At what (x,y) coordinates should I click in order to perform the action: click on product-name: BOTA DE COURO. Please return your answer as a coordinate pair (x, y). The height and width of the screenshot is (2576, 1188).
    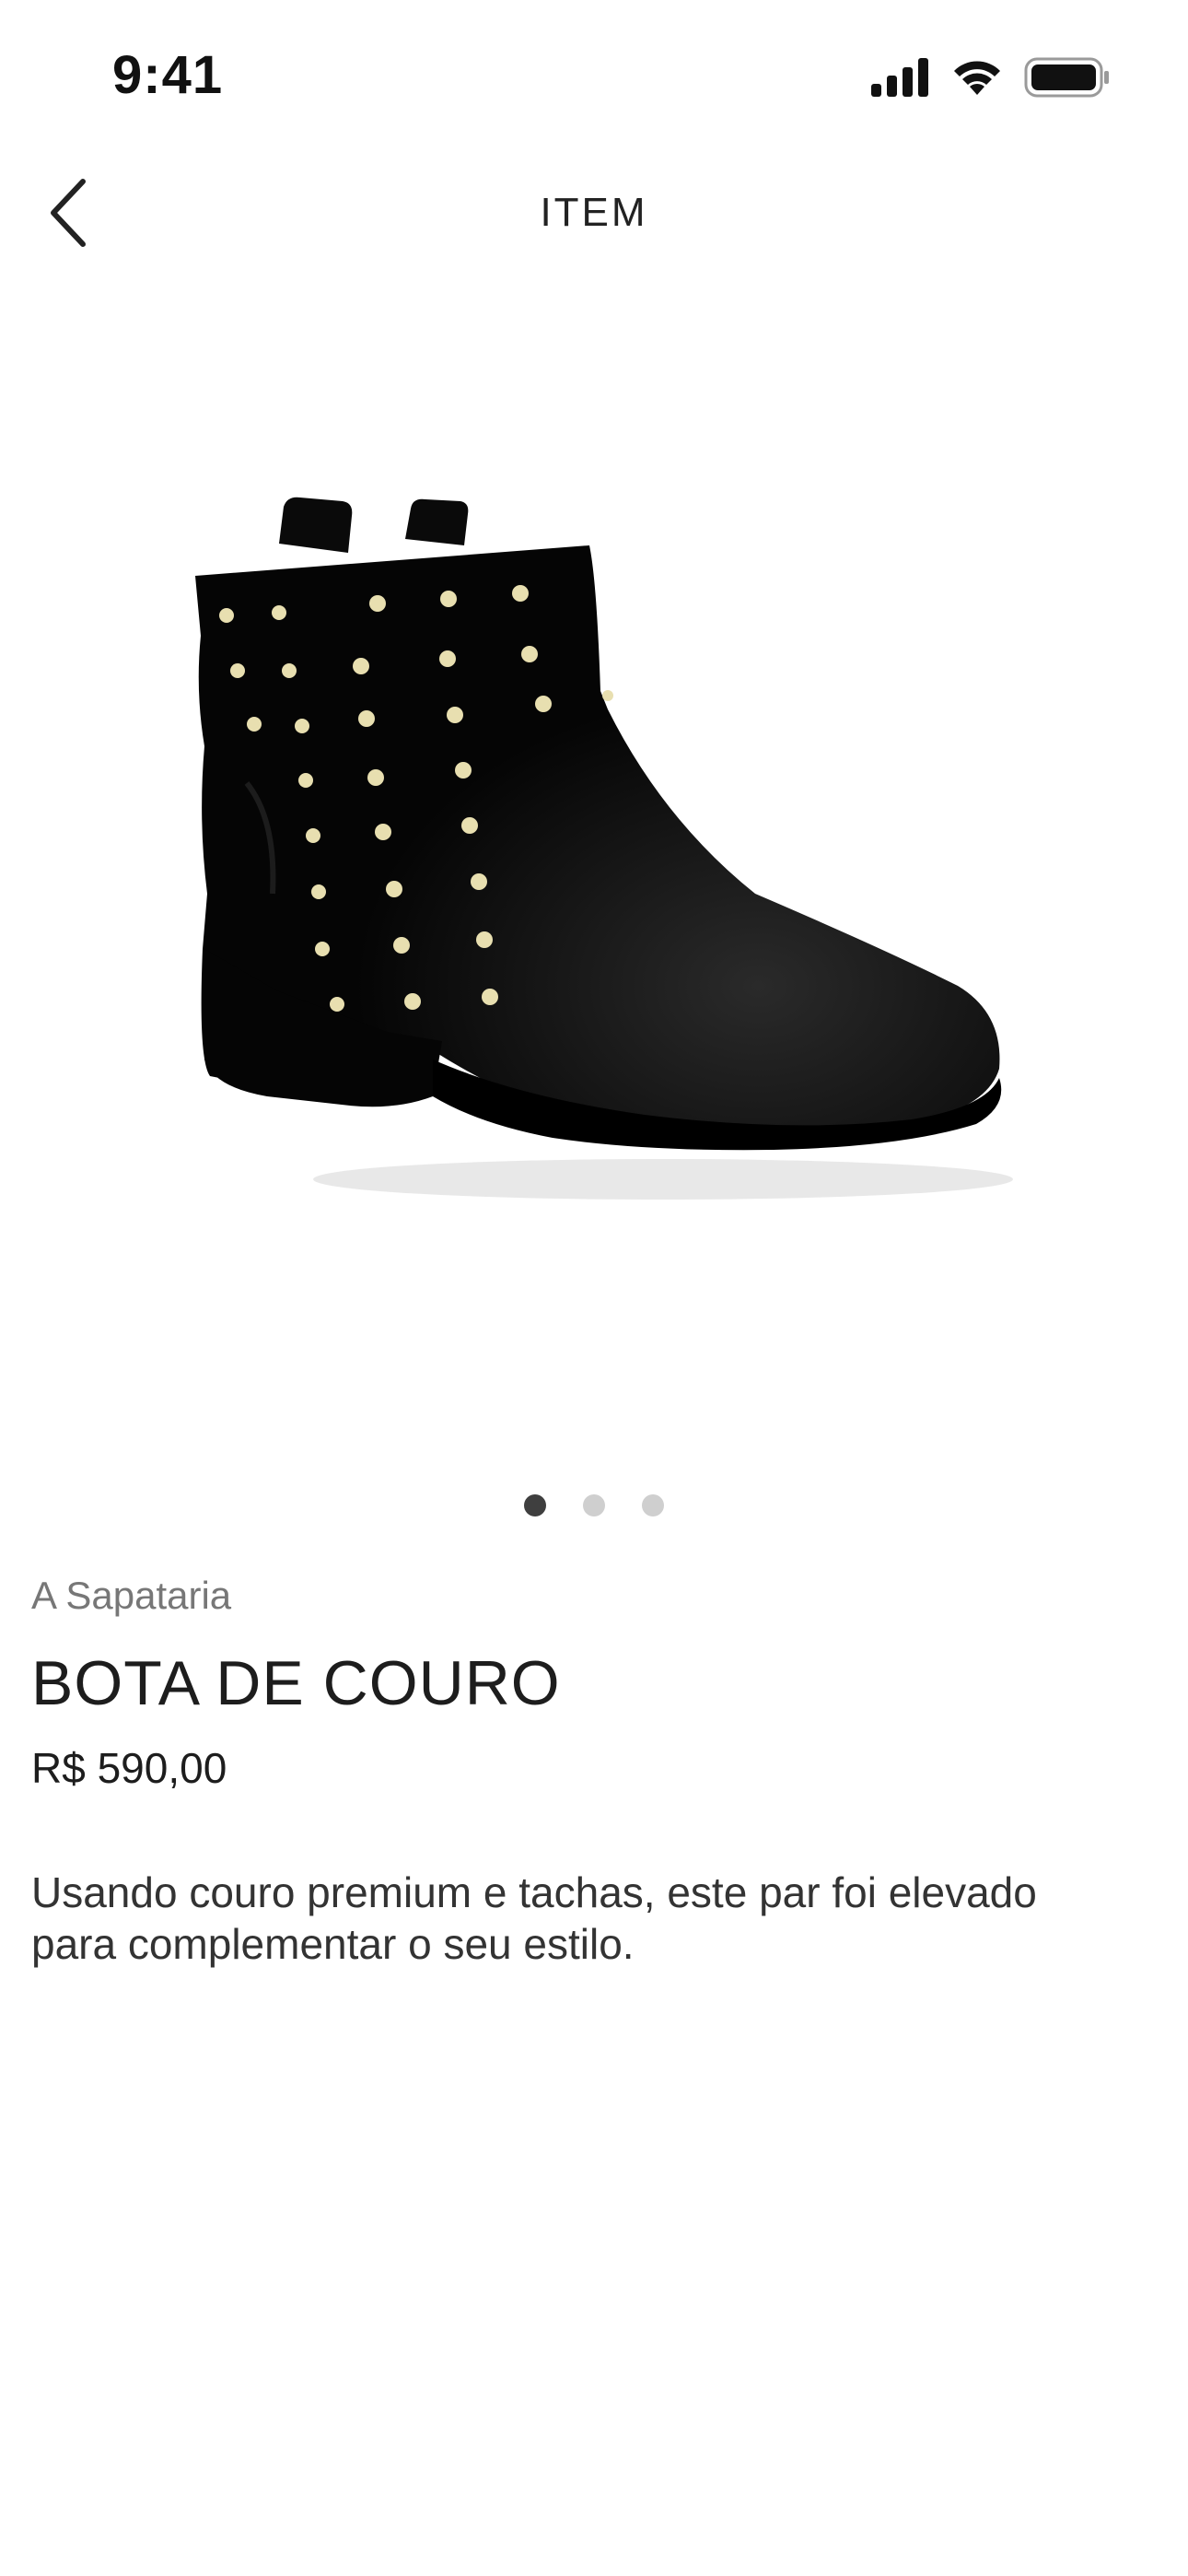
    Looking at the image, I should click on (296, 1683).